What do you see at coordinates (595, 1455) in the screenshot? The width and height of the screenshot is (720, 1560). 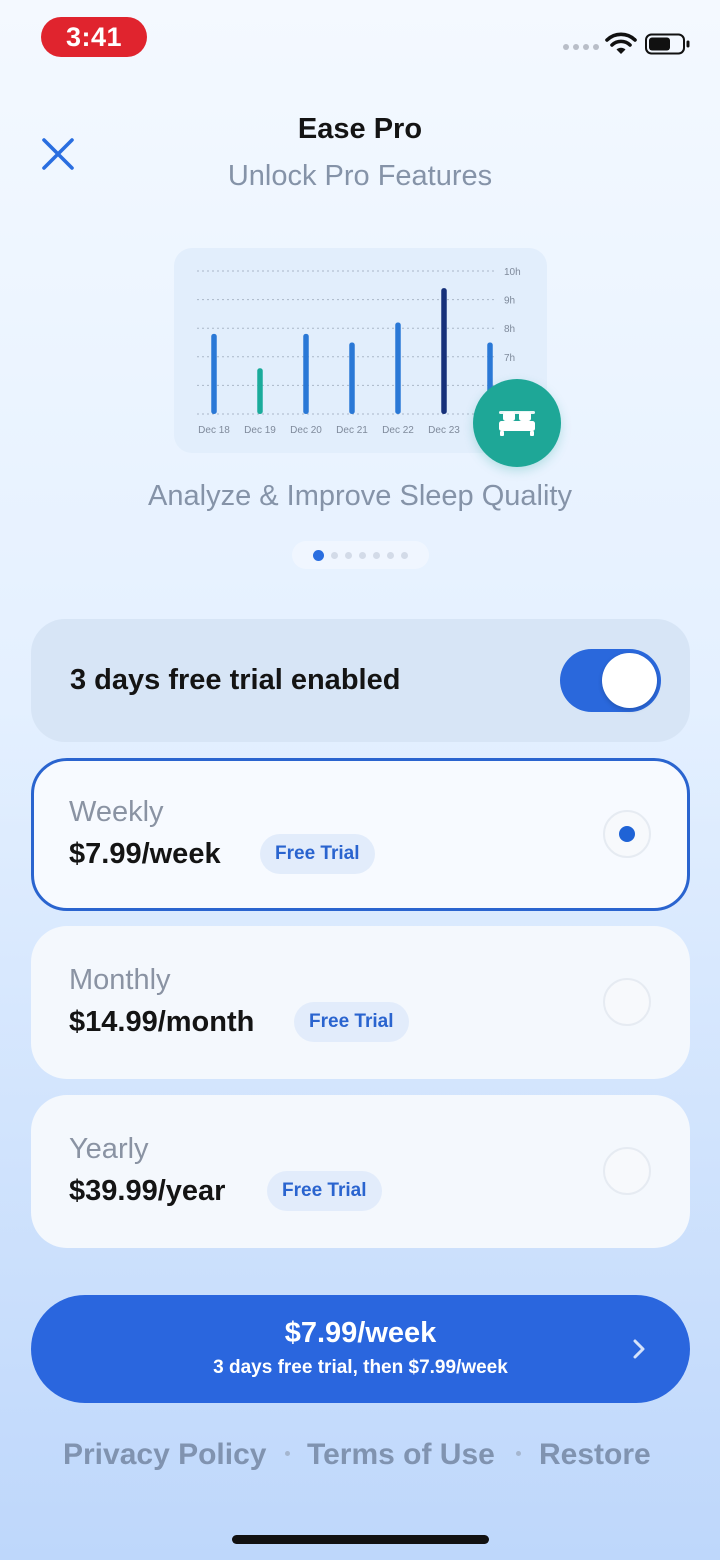 I see `restore-link: Restore` at bounding box center [595, 1455].